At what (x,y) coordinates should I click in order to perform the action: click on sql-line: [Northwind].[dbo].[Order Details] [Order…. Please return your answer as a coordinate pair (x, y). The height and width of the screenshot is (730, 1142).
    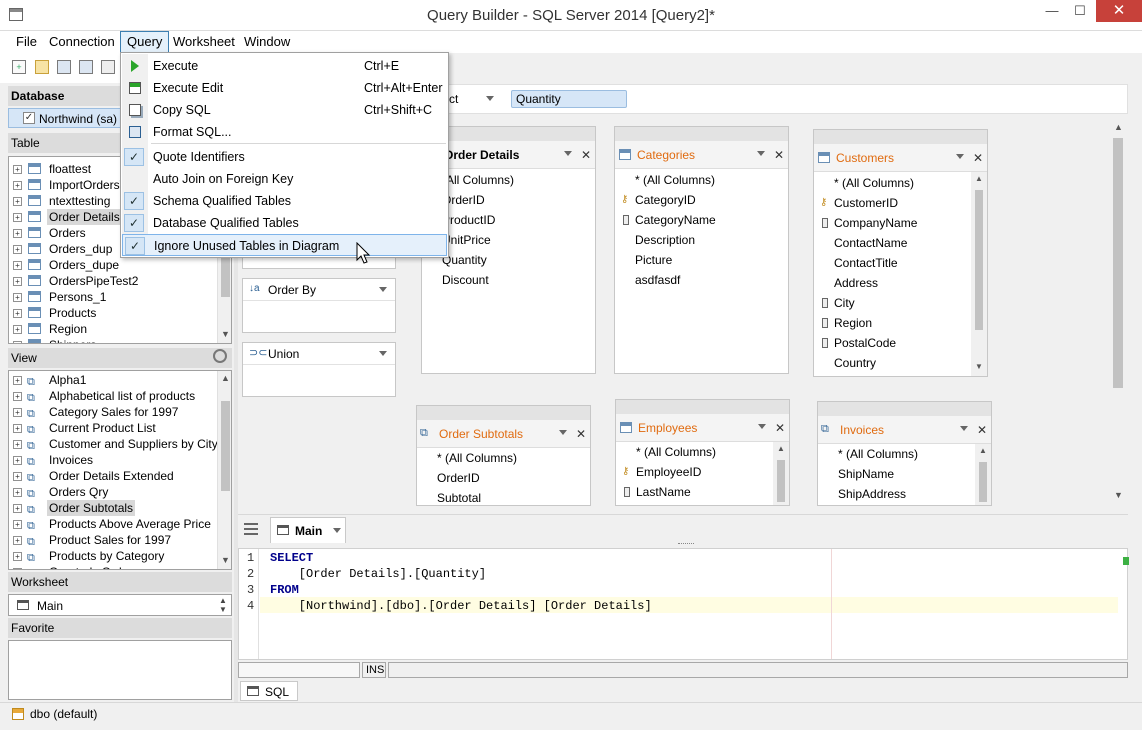
    Looking at the image, I should click on (461, 606).